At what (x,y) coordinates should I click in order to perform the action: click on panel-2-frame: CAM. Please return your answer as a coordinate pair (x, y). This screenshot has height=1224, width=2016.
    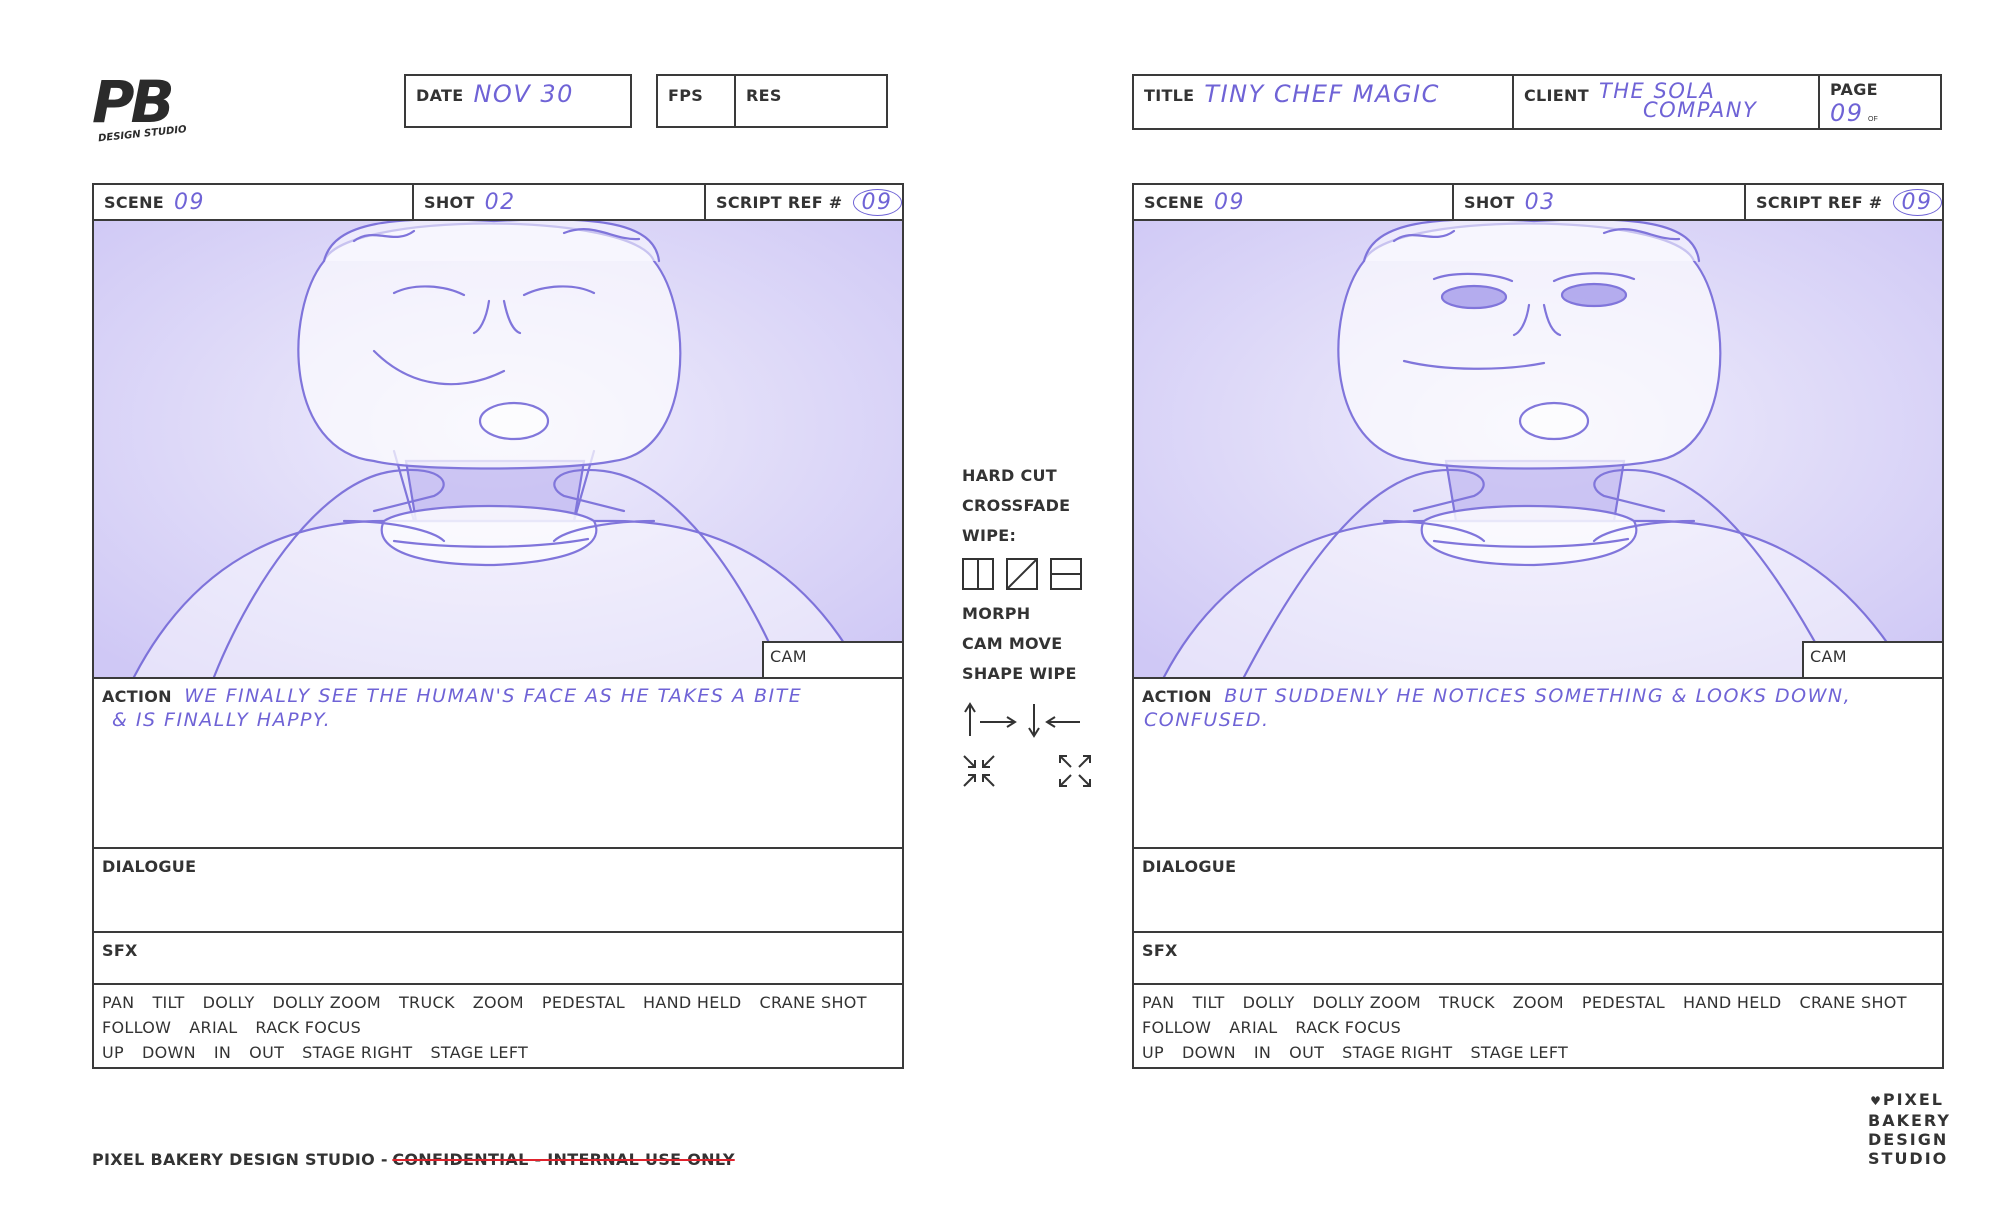
    Looking at the image, I should click on (1538, 450).